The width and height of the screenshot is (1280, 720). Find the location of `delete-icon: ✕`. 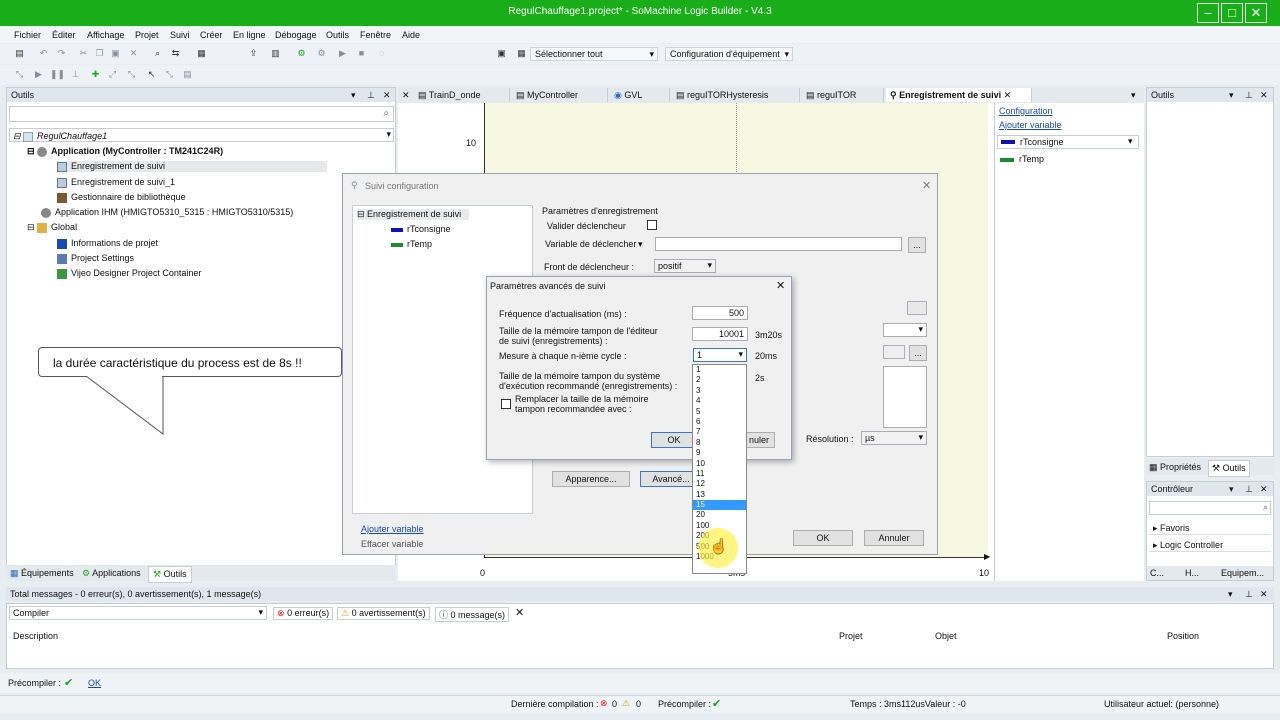

delete-icon: ✕ is located at coordinates (133, 53).